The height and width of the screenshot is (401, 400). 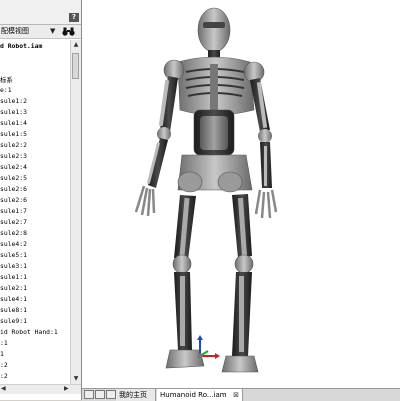 I want to click on tree-item: d Robot.iam, so click(x=21, y=46).